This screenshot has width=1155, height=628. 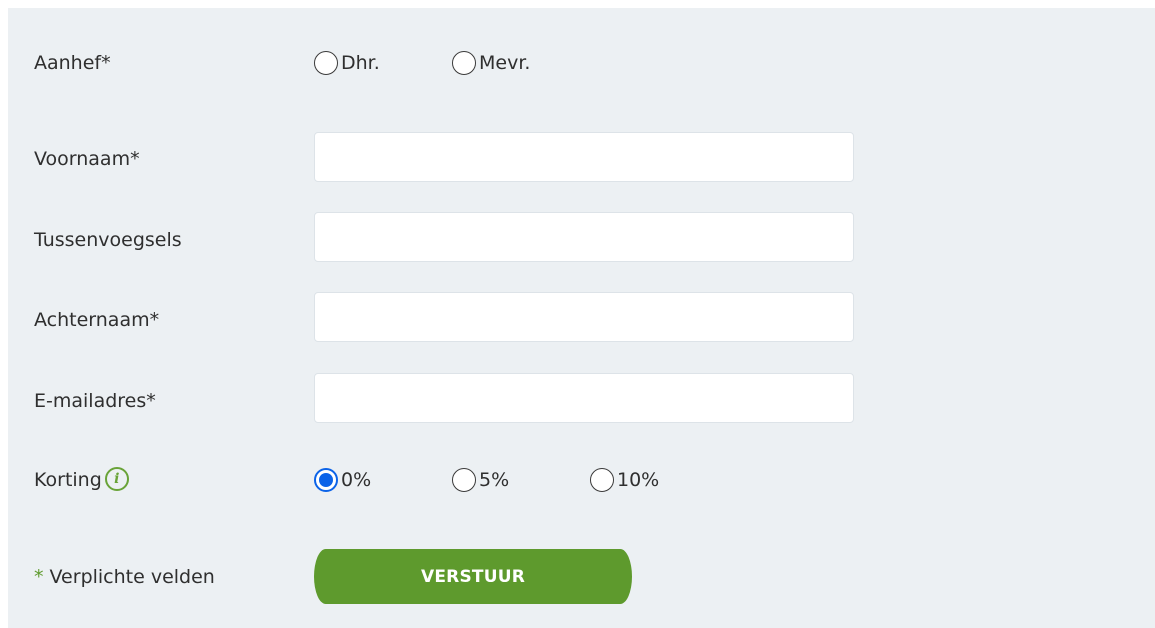 I want to click on radio-circle-dhr, so click(x=326, y=63).